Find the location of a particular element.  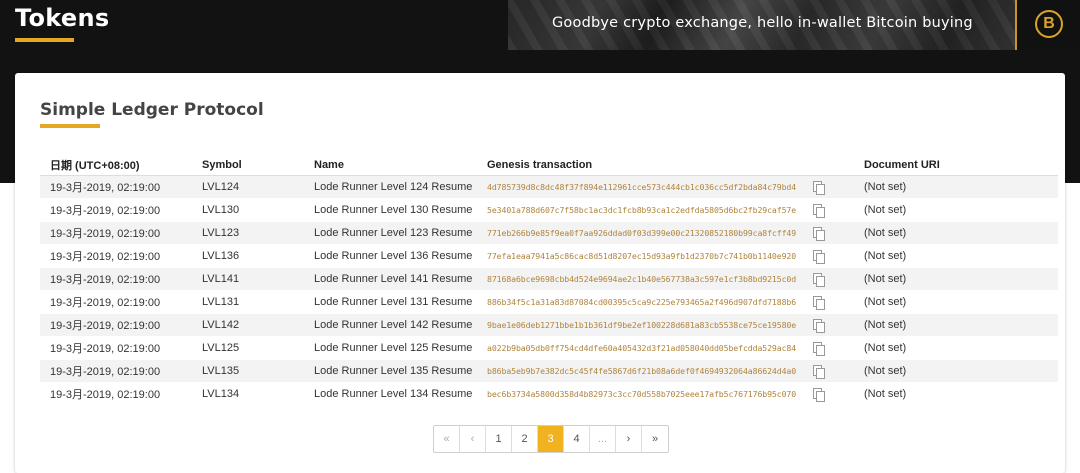

symbol-cell: LVL135 is located at coordinates (248, 371).